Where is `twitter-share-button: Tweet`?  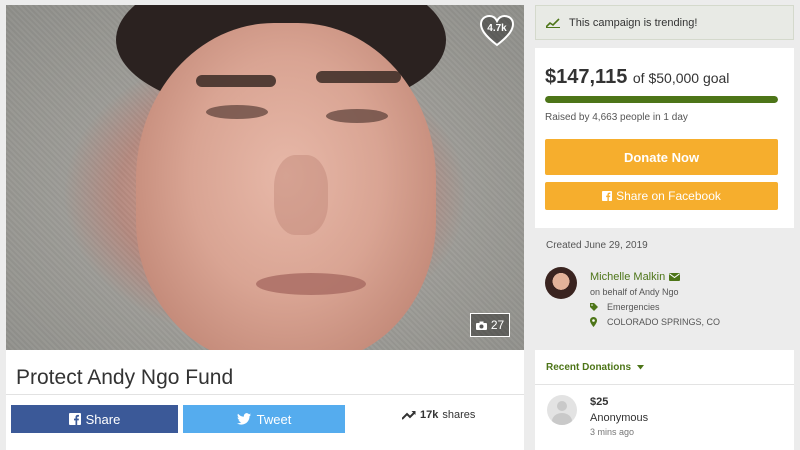
twitter-share-button: Tweet is located at coordinates (264, 419).